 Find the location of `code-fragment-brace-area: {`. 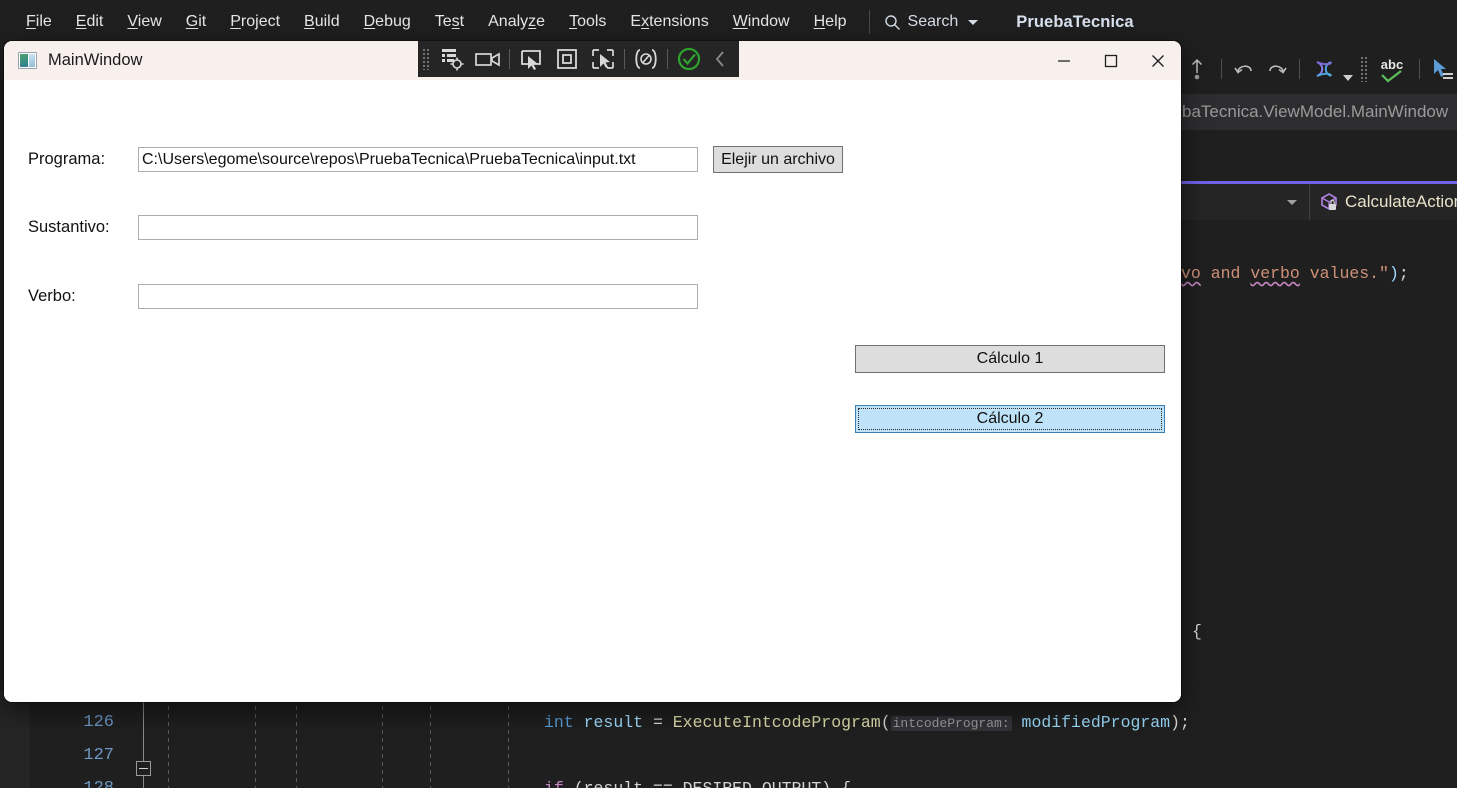

code-fragment-brace-area: { is located at coordinates (1318, 495).